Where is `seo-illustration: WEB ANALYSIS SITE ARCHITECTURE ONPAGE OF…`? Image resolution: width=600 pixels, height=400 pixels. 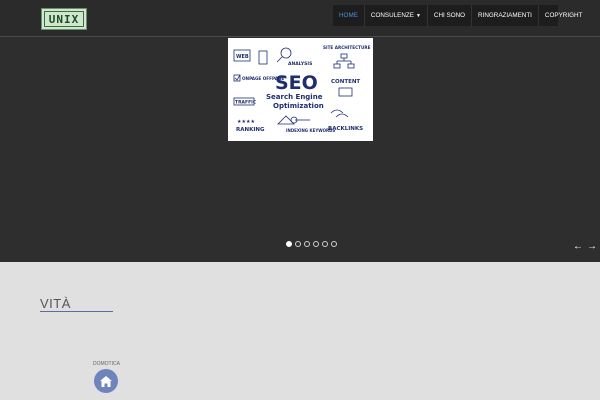
seo-illustration: WEB ANALYSIS SITE ARCHITECTURE ONPAGE OF… is located at coordinates (302, 89).